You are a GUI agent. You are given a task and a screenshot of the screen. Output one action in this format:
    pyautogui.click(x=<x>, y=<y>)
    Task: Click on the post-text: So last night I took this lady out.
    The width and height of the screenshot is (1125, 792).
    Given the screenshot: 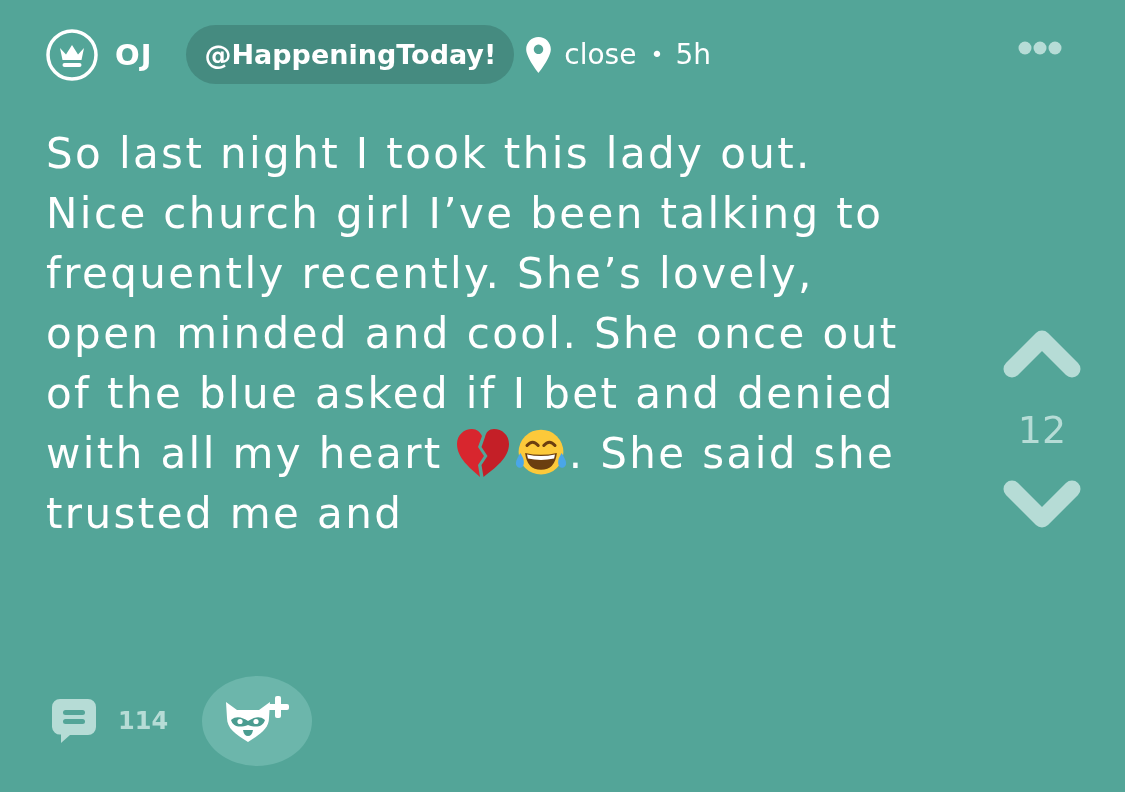 What is the action you would take?
    pyautogui.click(x=429, y=153)
    